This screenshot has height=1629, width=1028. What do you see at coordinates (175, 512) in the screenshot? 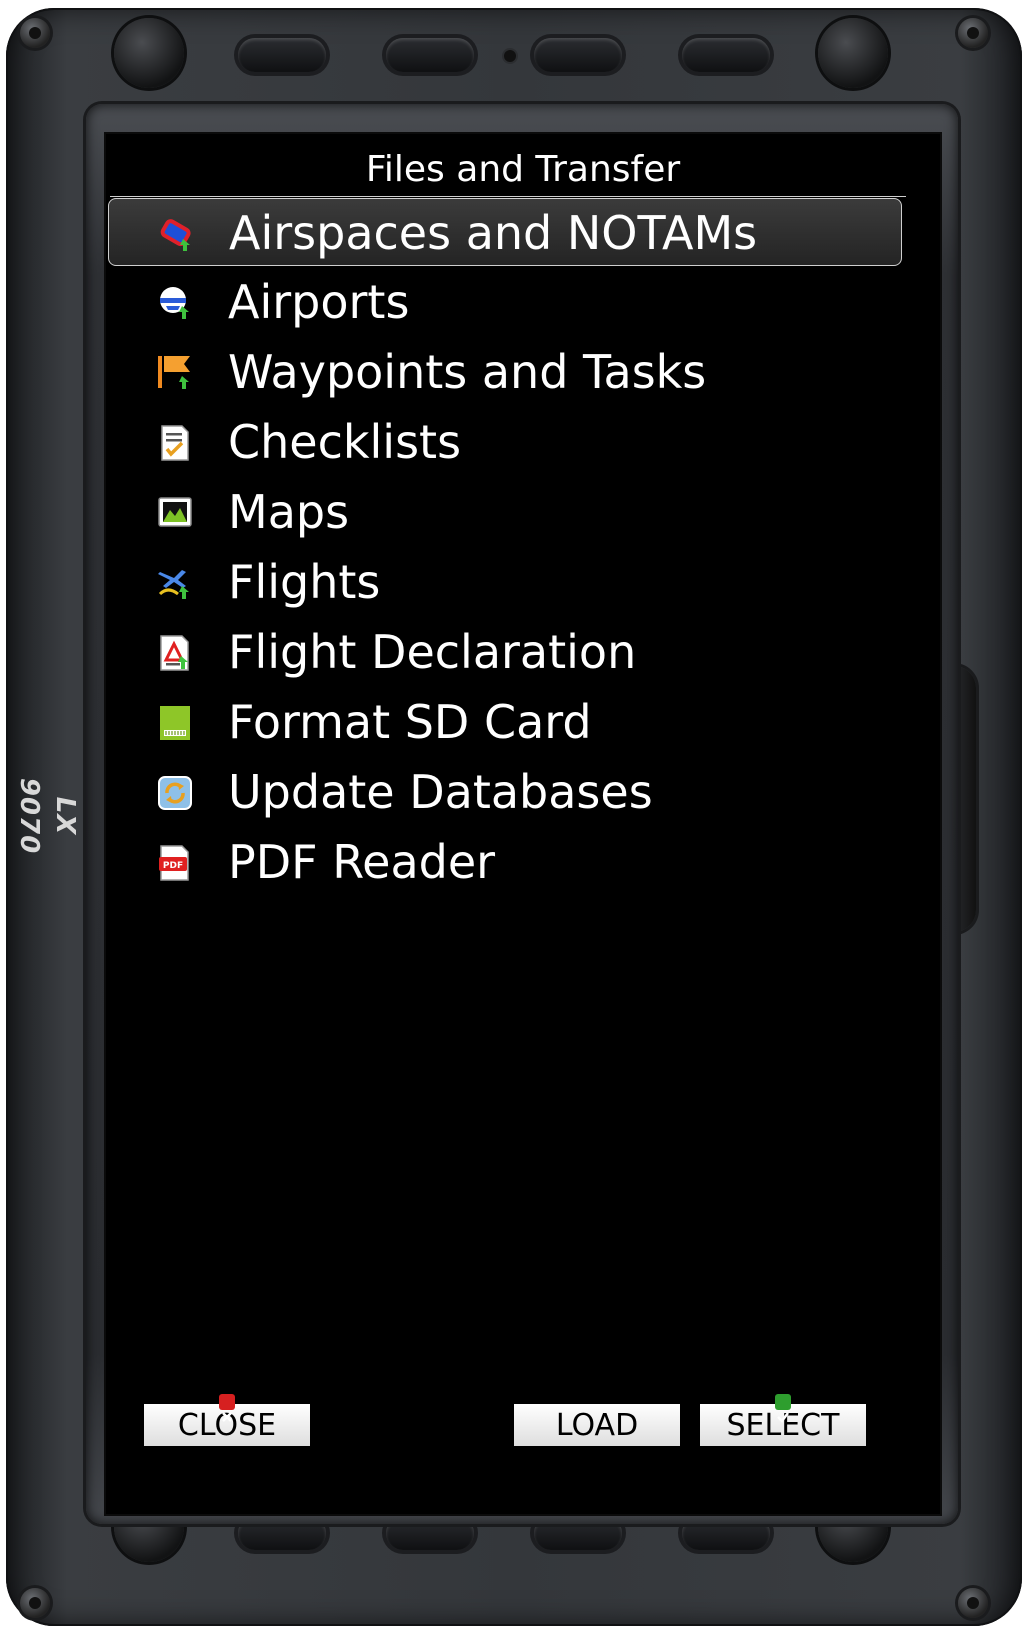
I see `map-icon` at bounding box center [175, 512].